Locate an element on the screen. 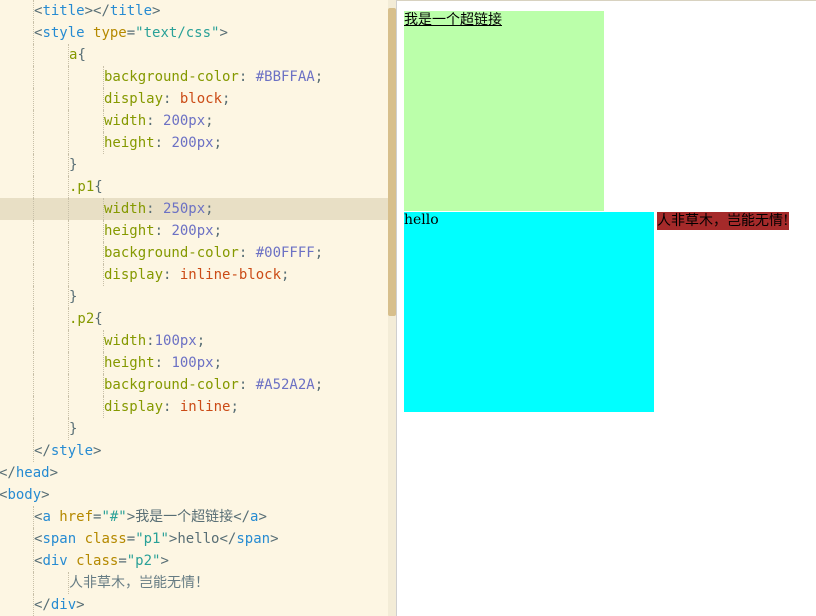 The image size is (816, 616). code-text: width:100px; is located at coordinates (154, 341).